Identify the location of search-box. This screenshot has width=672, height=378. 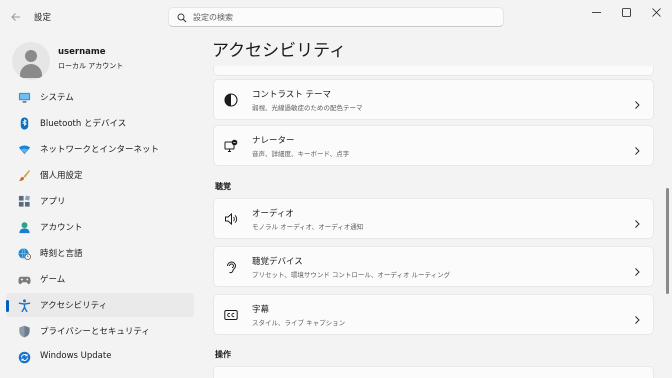
(336, 17).